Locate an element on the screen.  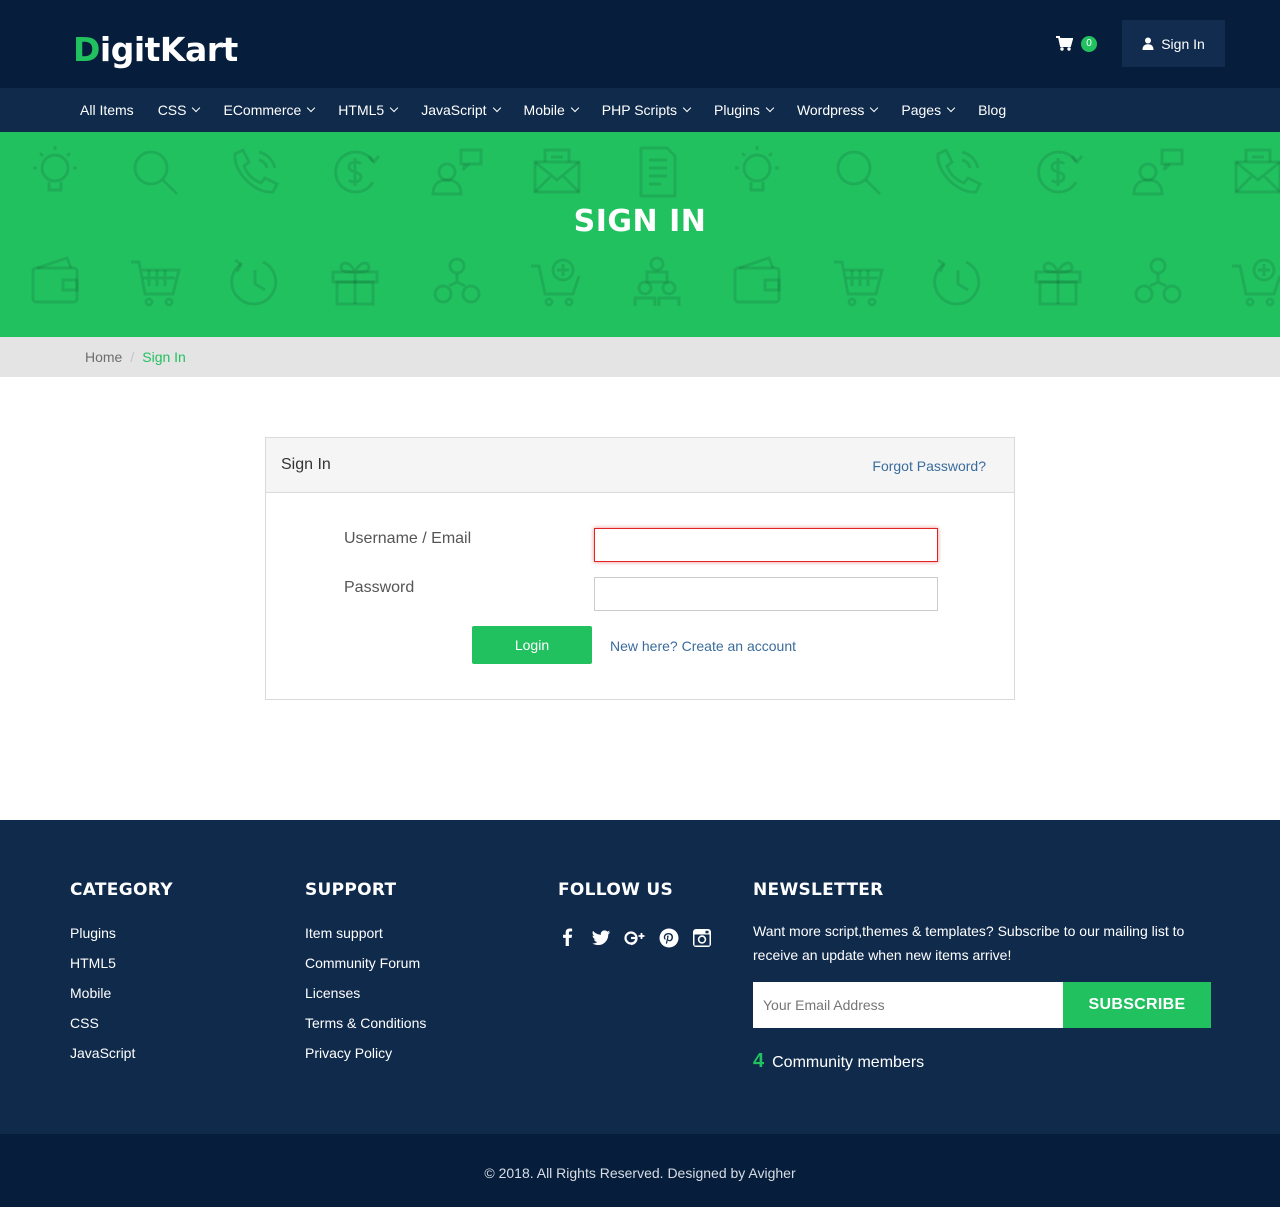
facebook-icon is located at coordinates (568, 940).